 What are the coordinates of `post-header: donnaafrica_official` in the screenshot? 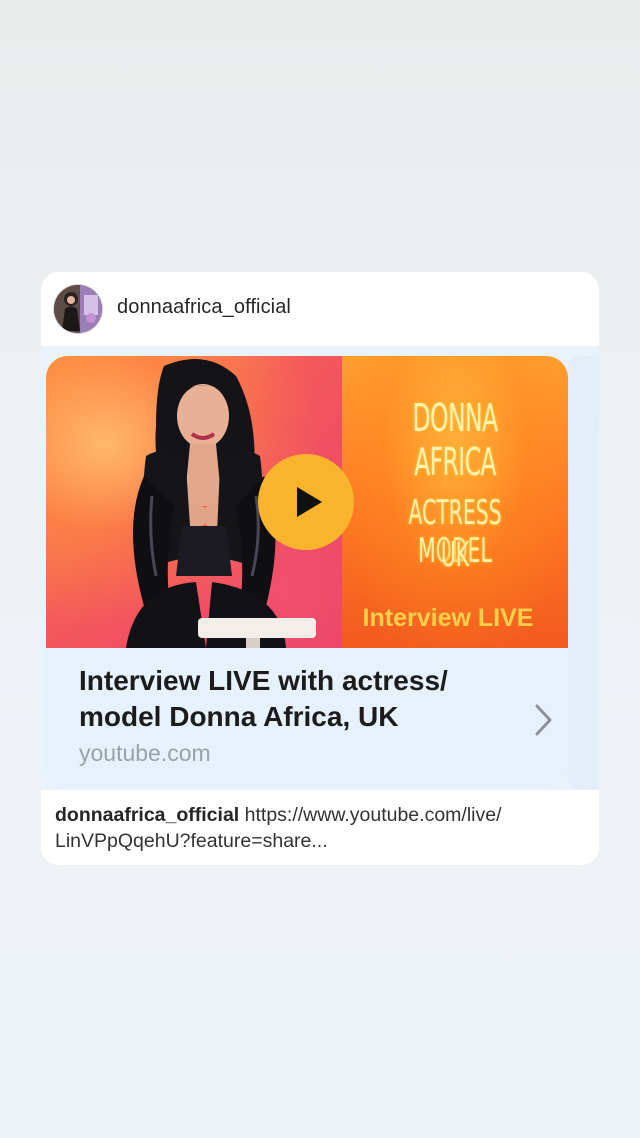 It's located at (320, 309).